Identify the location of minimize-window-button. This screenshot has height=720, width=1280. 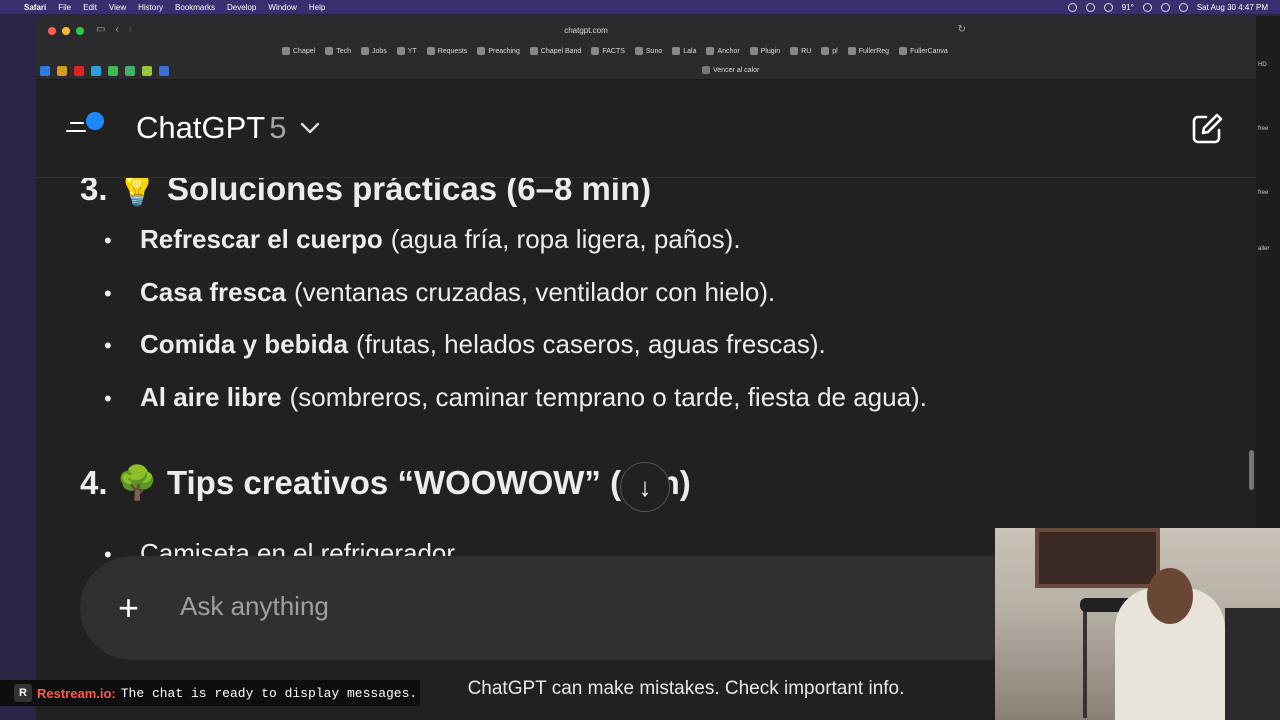
(66, 31).